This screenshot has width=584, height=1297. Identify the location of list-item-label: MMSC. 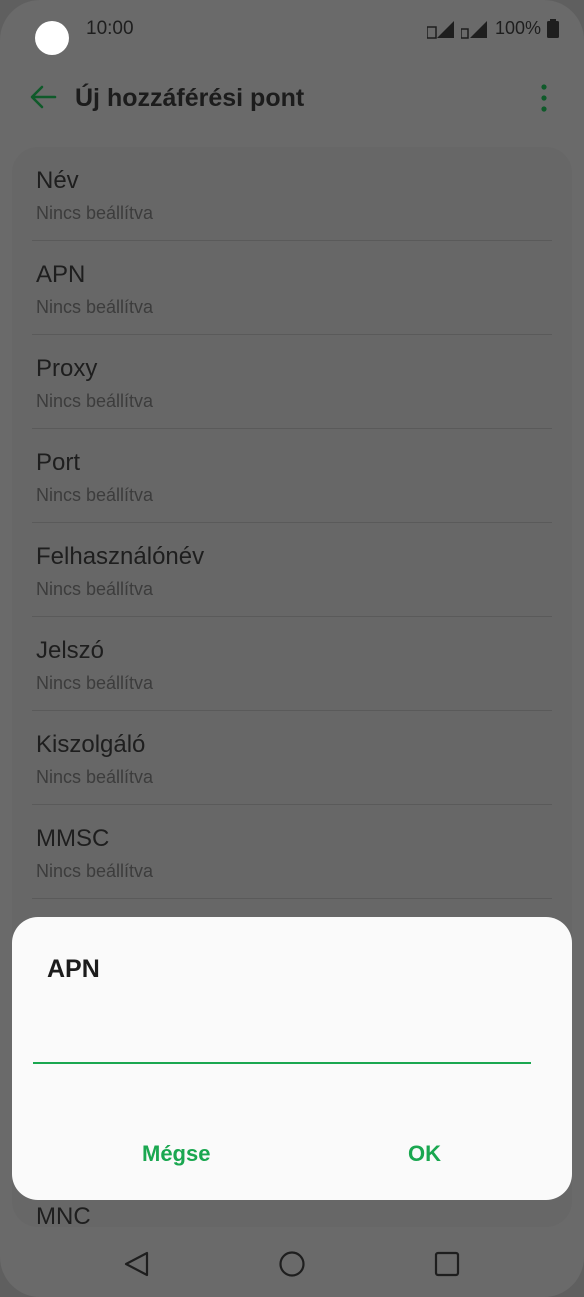
(73, 838).